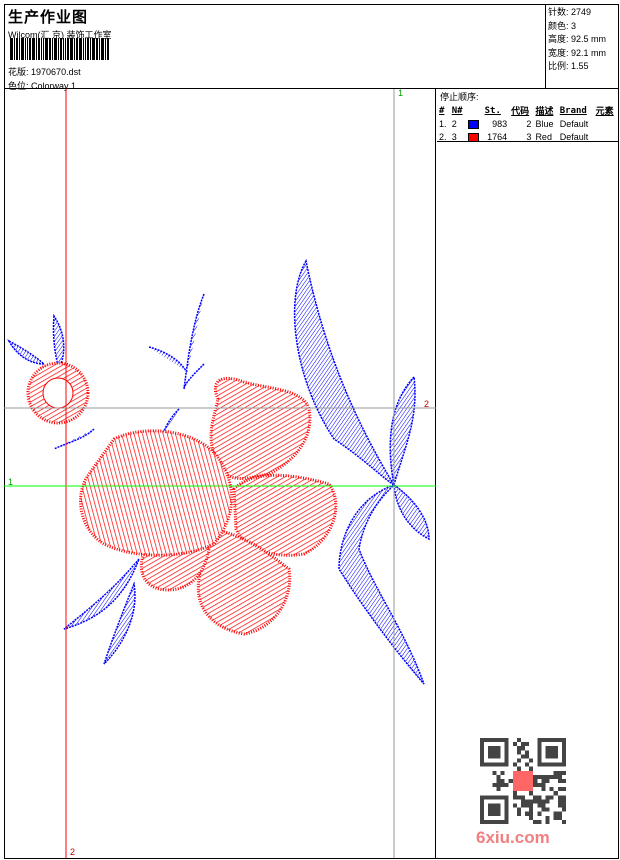 This screenshot has width=620, height=860. I want to click on pattern-info: 花版: 1970670.dst, so click(44, 71).